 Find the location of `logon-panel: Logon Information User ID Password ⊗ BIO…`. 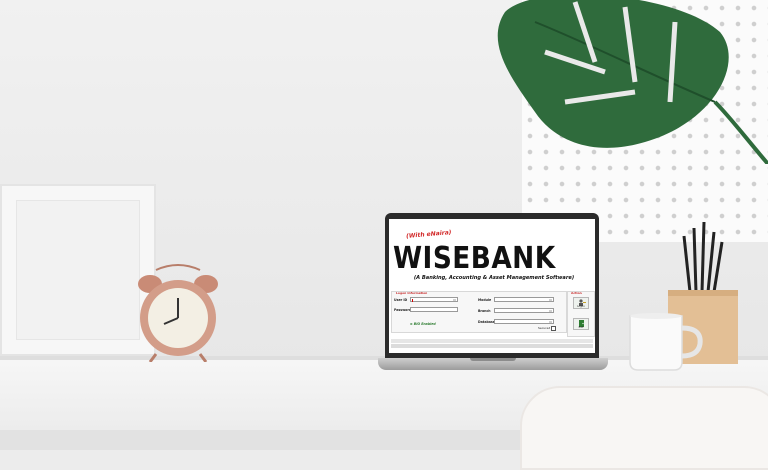

logon-panel: Logon Information User ID Password ⊗ BIO… is located at coordinates (479, 312).